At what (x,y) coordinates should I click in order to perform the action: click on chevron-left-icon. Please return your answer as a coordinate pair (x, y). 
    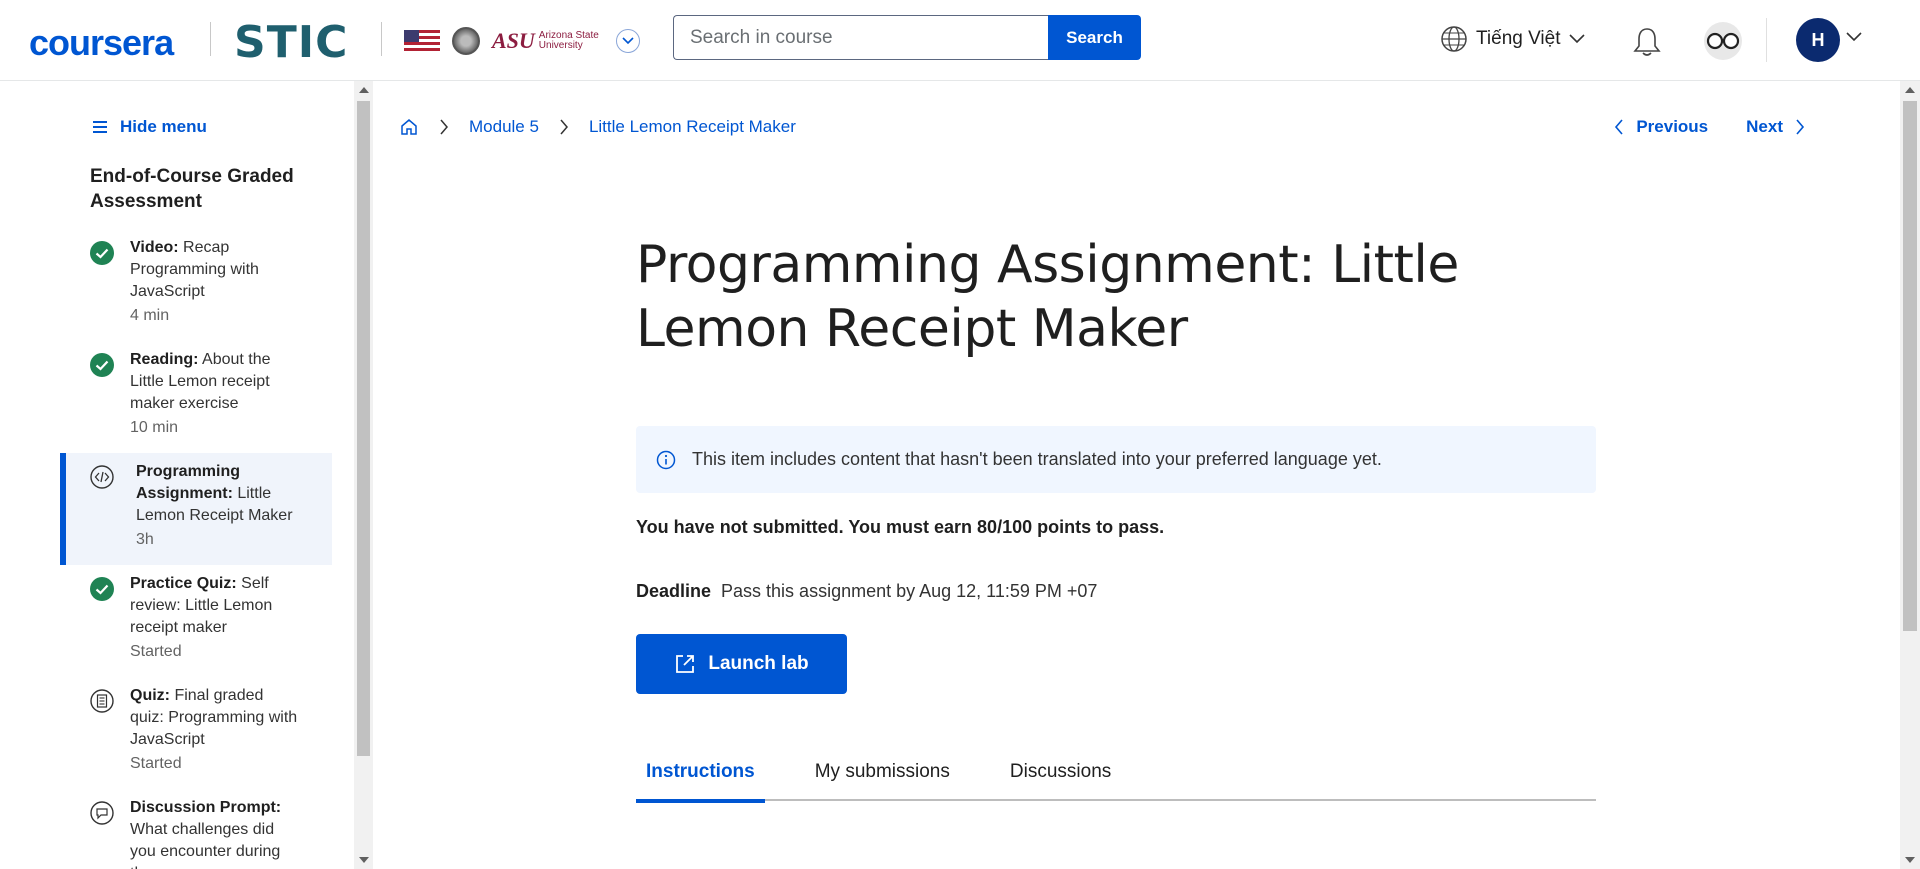
    Looking at the image, I should click on (1619, 127).